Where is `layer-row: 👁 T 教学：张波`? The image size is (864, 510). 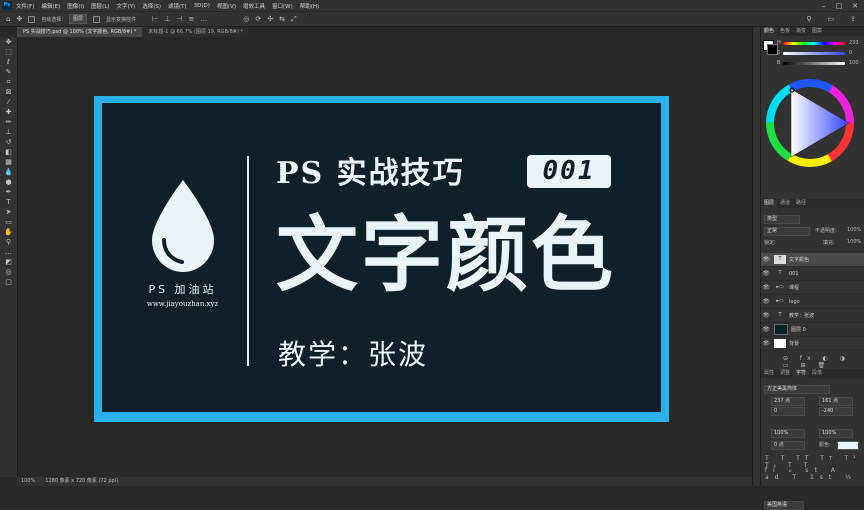
layer-row: 👁 T 教学：张波 is located at coordinates (812, 316).